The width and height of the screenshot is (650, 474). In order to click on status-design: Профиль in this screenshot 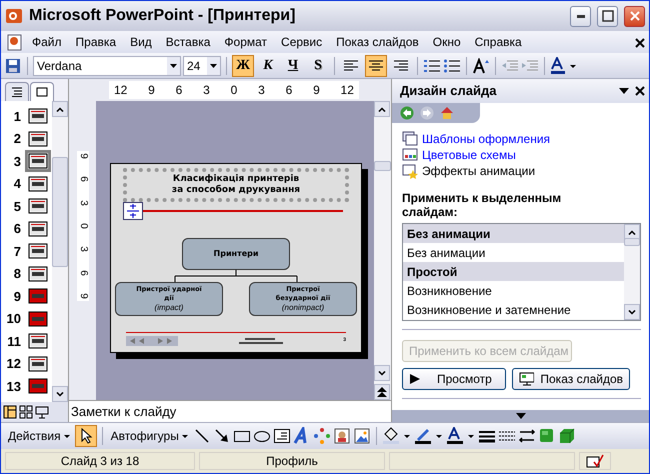, I will do `click(292, 461)`.